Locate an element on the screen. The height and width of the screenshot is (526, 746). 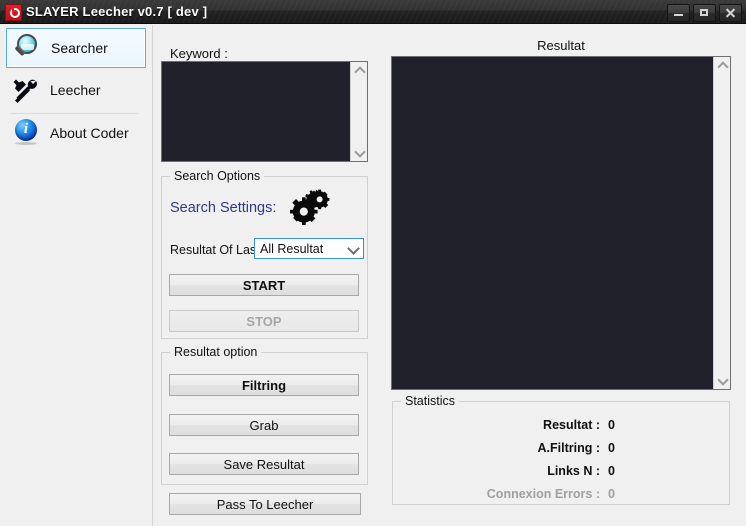
save-resultat-button: Save Resultat is located at coordinates (264, 464).